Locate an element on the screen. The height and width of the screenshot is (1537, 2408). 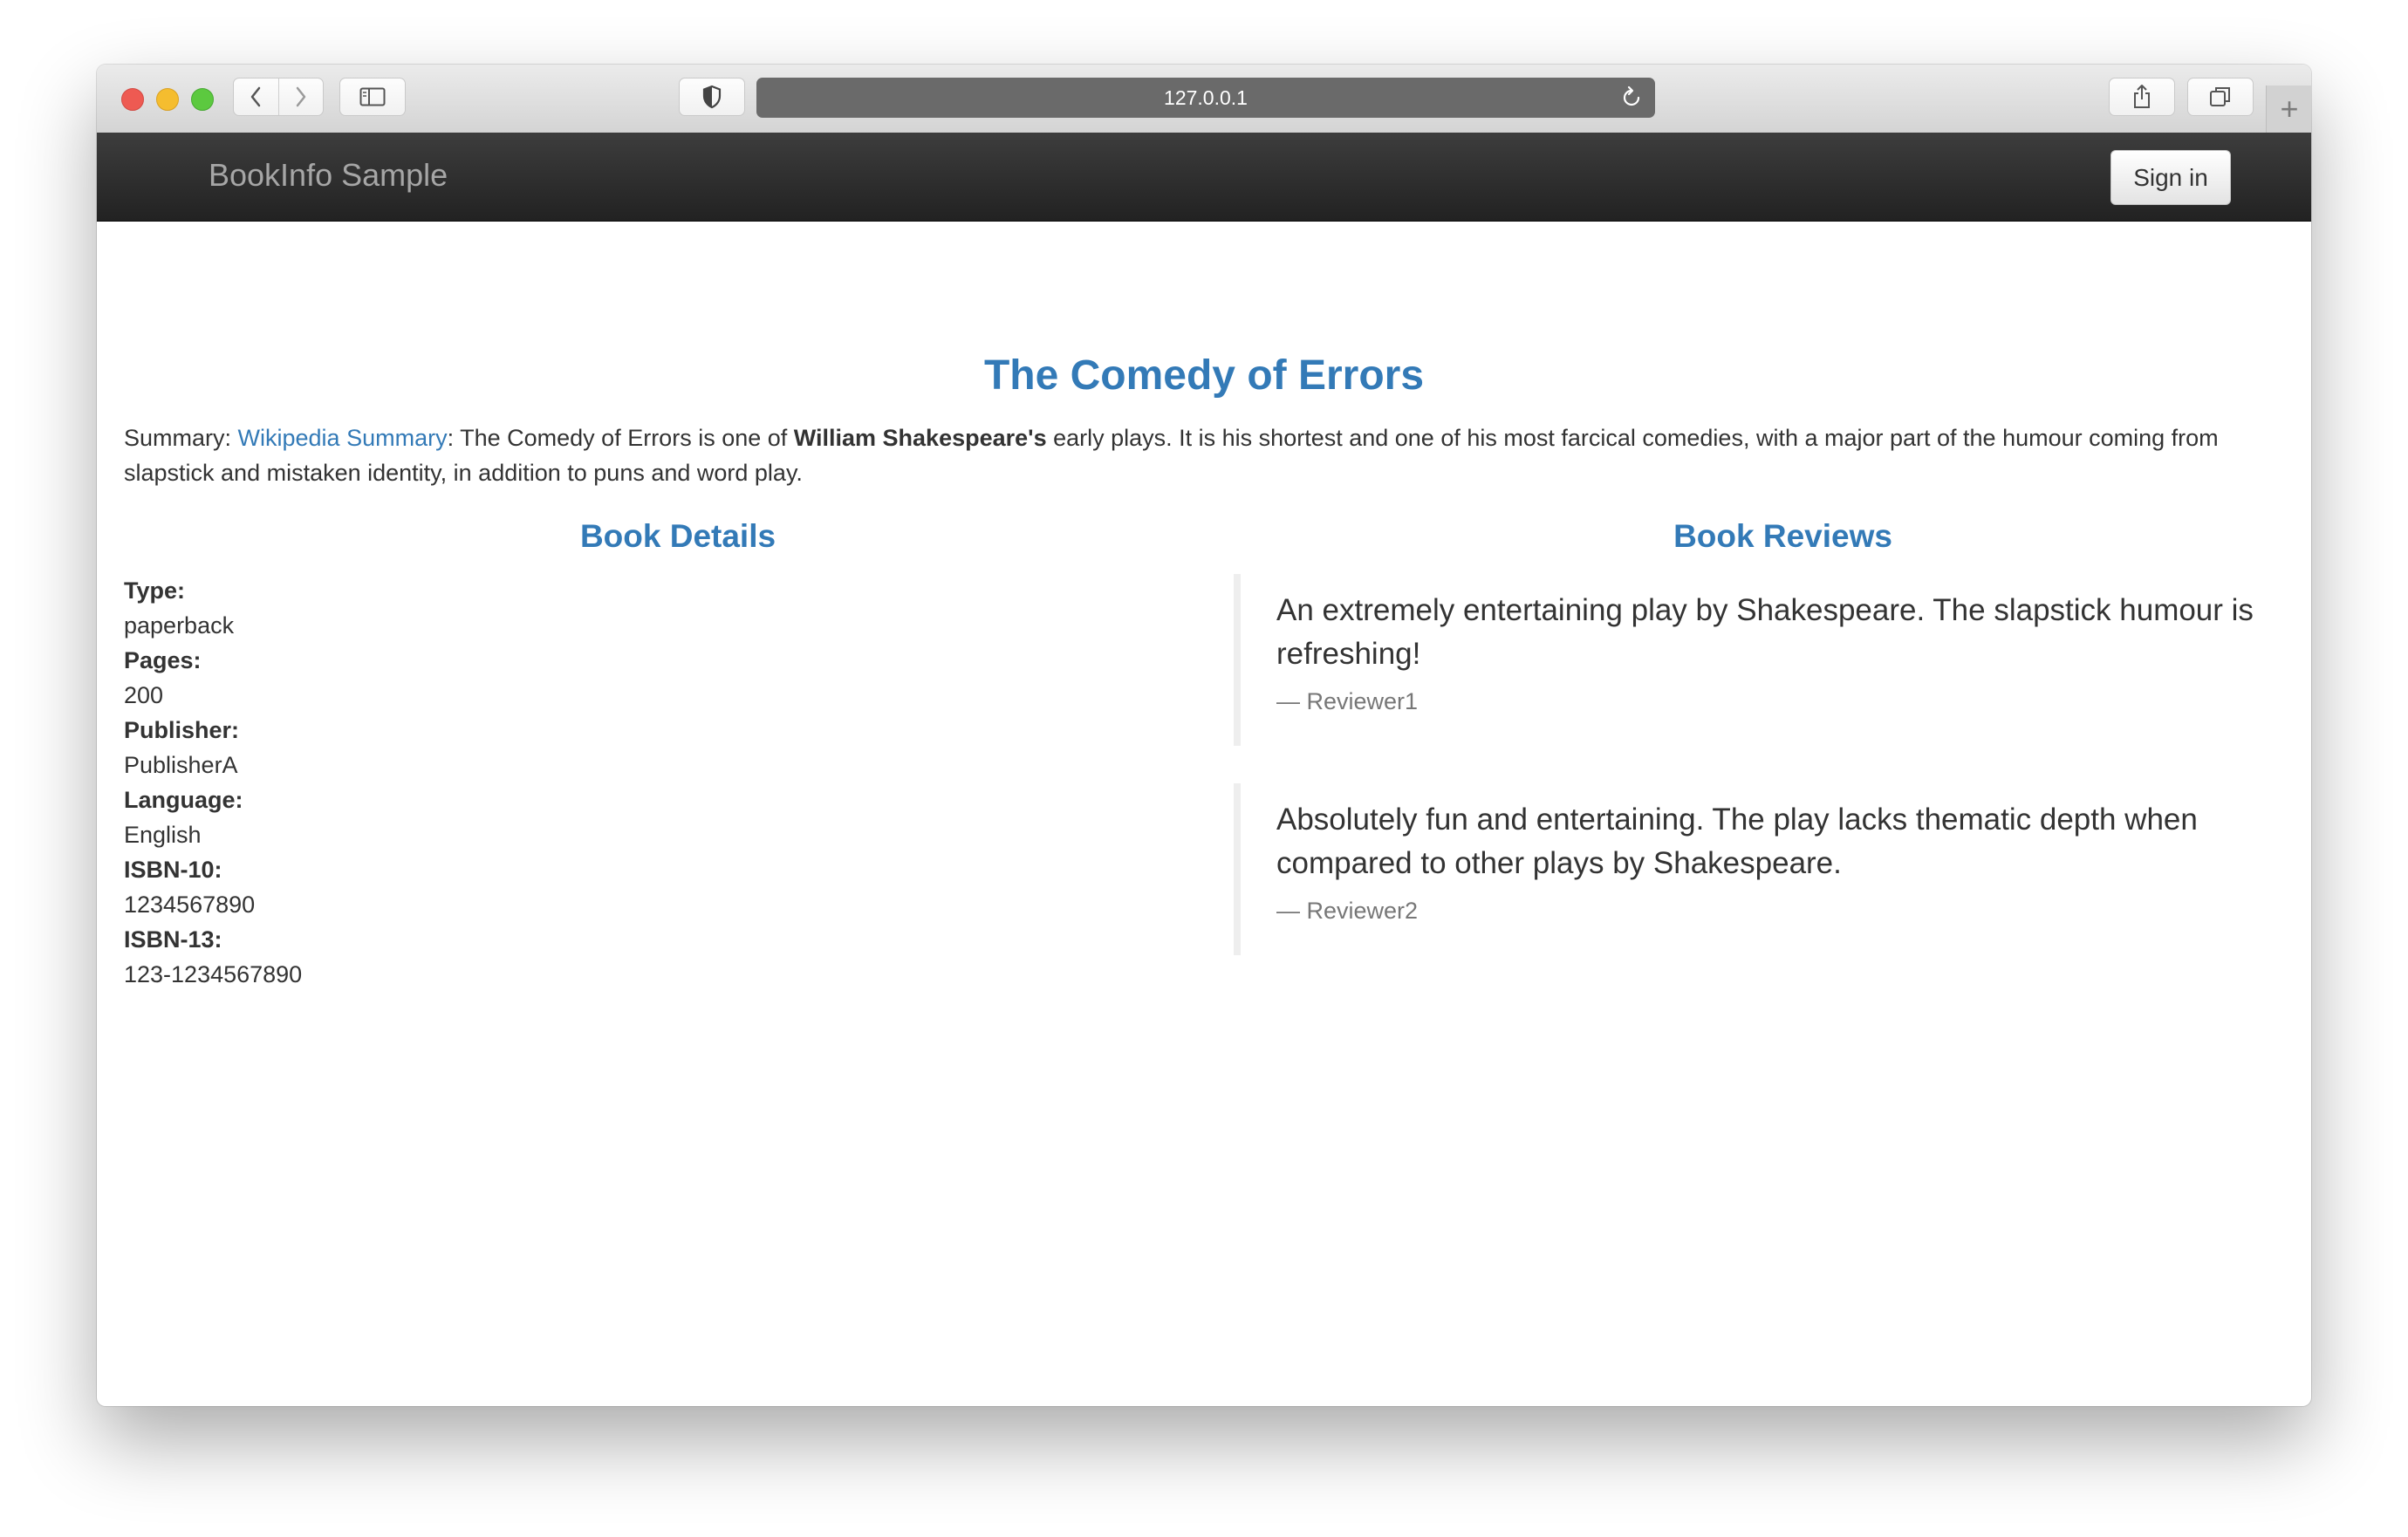
book-title: The Comedy of Errors is located at coordinates (1204, 375).